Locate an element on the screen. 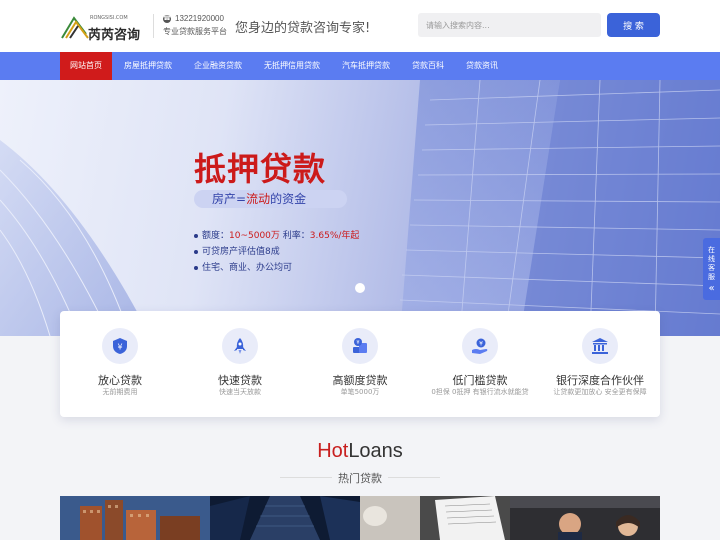 Image resolution: width=720 pixels, height=540 pixels. nav-item-home: 网站首页 is located at coordinates (86, 66).